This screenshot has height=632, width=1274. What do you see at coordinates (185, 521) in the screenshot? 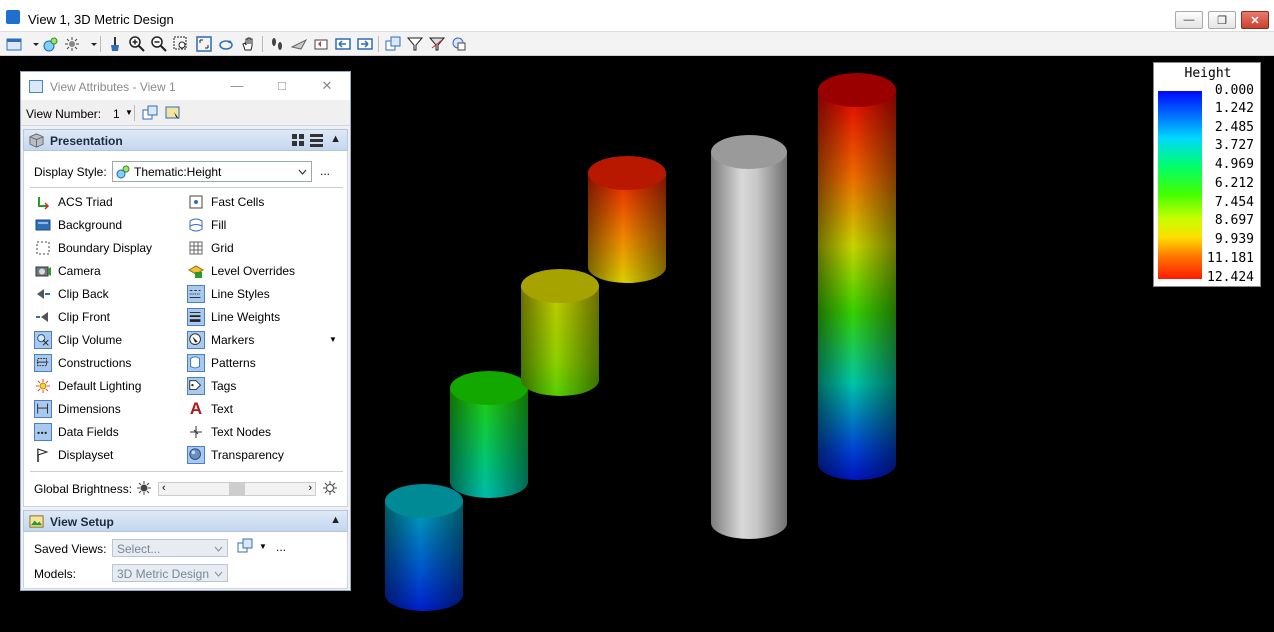
I see `view-setup-header: View Setup ▲` at bounding box center [185, 521].